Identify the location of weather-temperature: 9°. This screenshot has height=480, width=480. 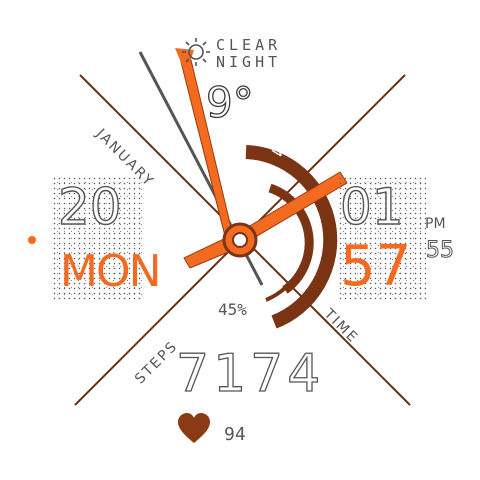
(229, 102).